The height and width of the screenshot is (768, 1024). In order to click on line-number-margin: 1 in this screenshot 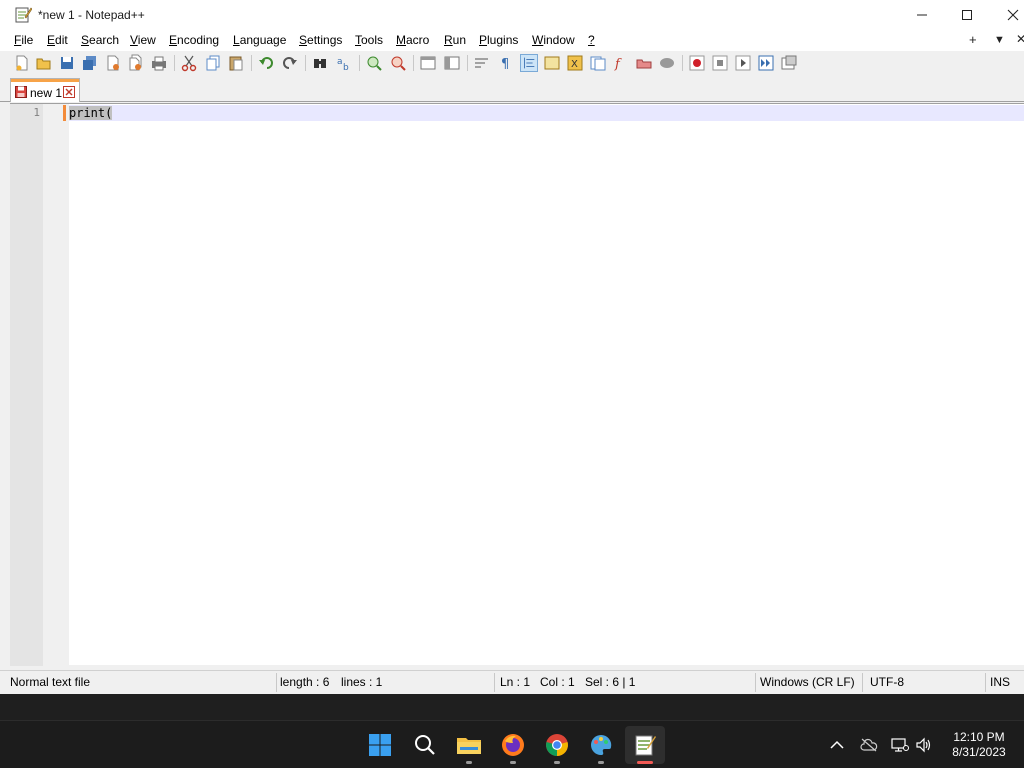, I will do `click(26, 385)`.